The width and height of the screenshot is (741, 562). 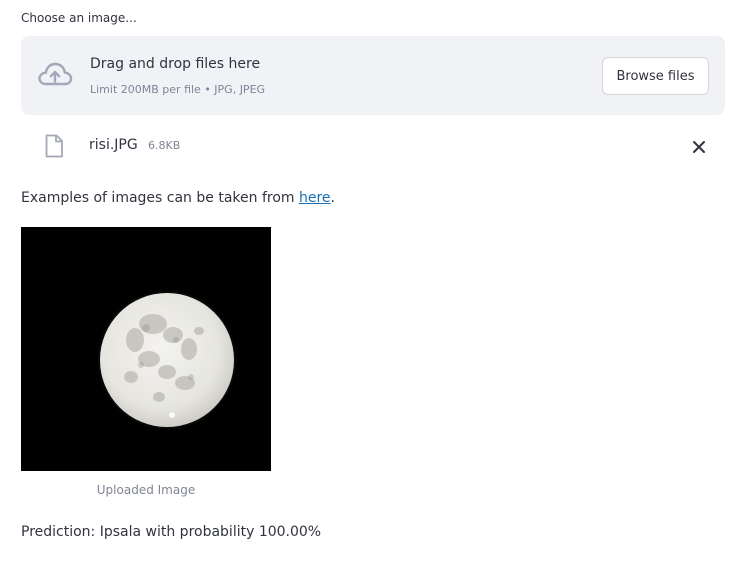 What do you see at coordinates (54, 146) in the screenshot?
I see `file-icon` at bounding box center [54, 146].